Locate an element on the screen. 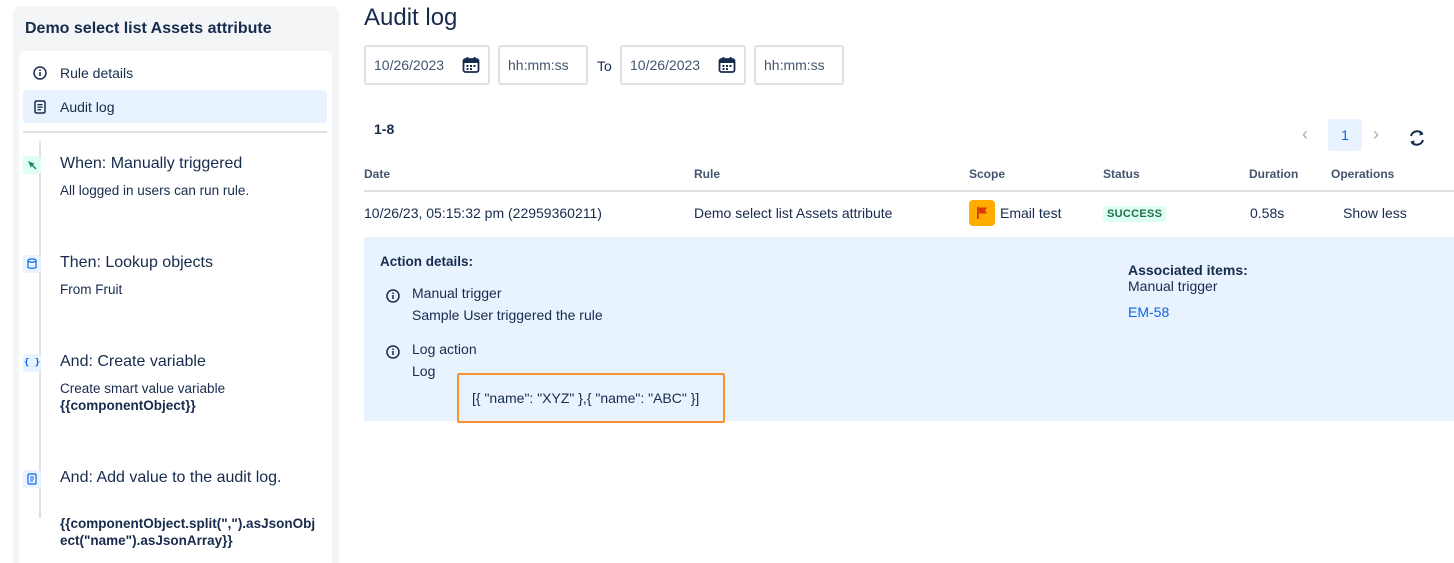  to-date-field: 10/26/2023 is located at coordinates (683, 65).